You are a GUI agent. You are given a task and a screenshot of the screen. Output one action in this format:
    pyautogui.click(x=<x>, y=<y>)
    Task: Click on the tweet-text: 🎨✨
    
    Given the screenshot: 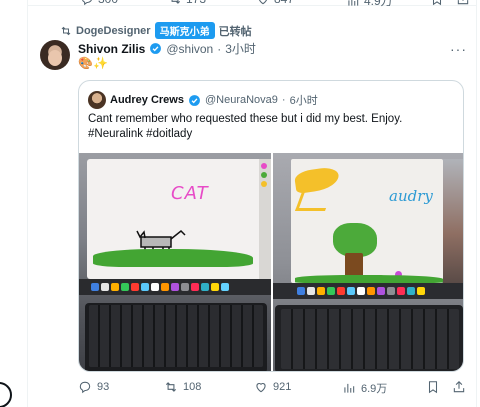 What is the action you would take?
    pyautogui.click(x=93, y=63)
    